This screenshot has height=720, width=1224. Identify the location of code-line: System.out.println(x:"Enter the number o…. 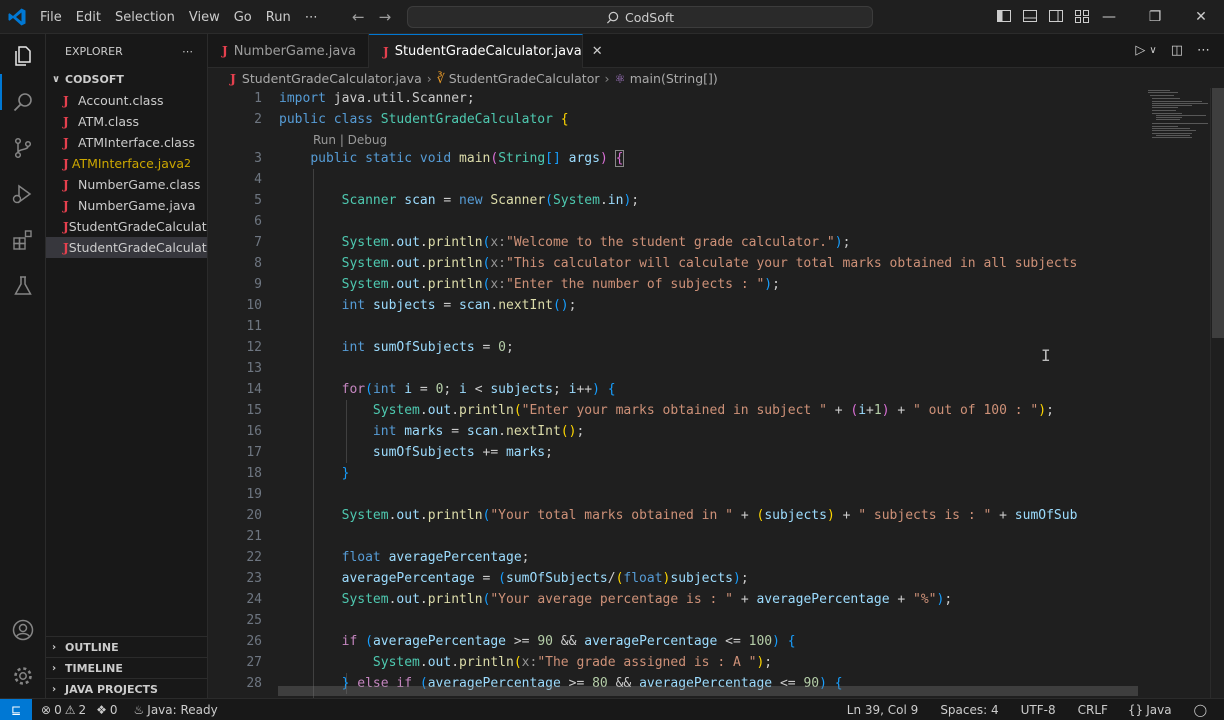
(560, 284).